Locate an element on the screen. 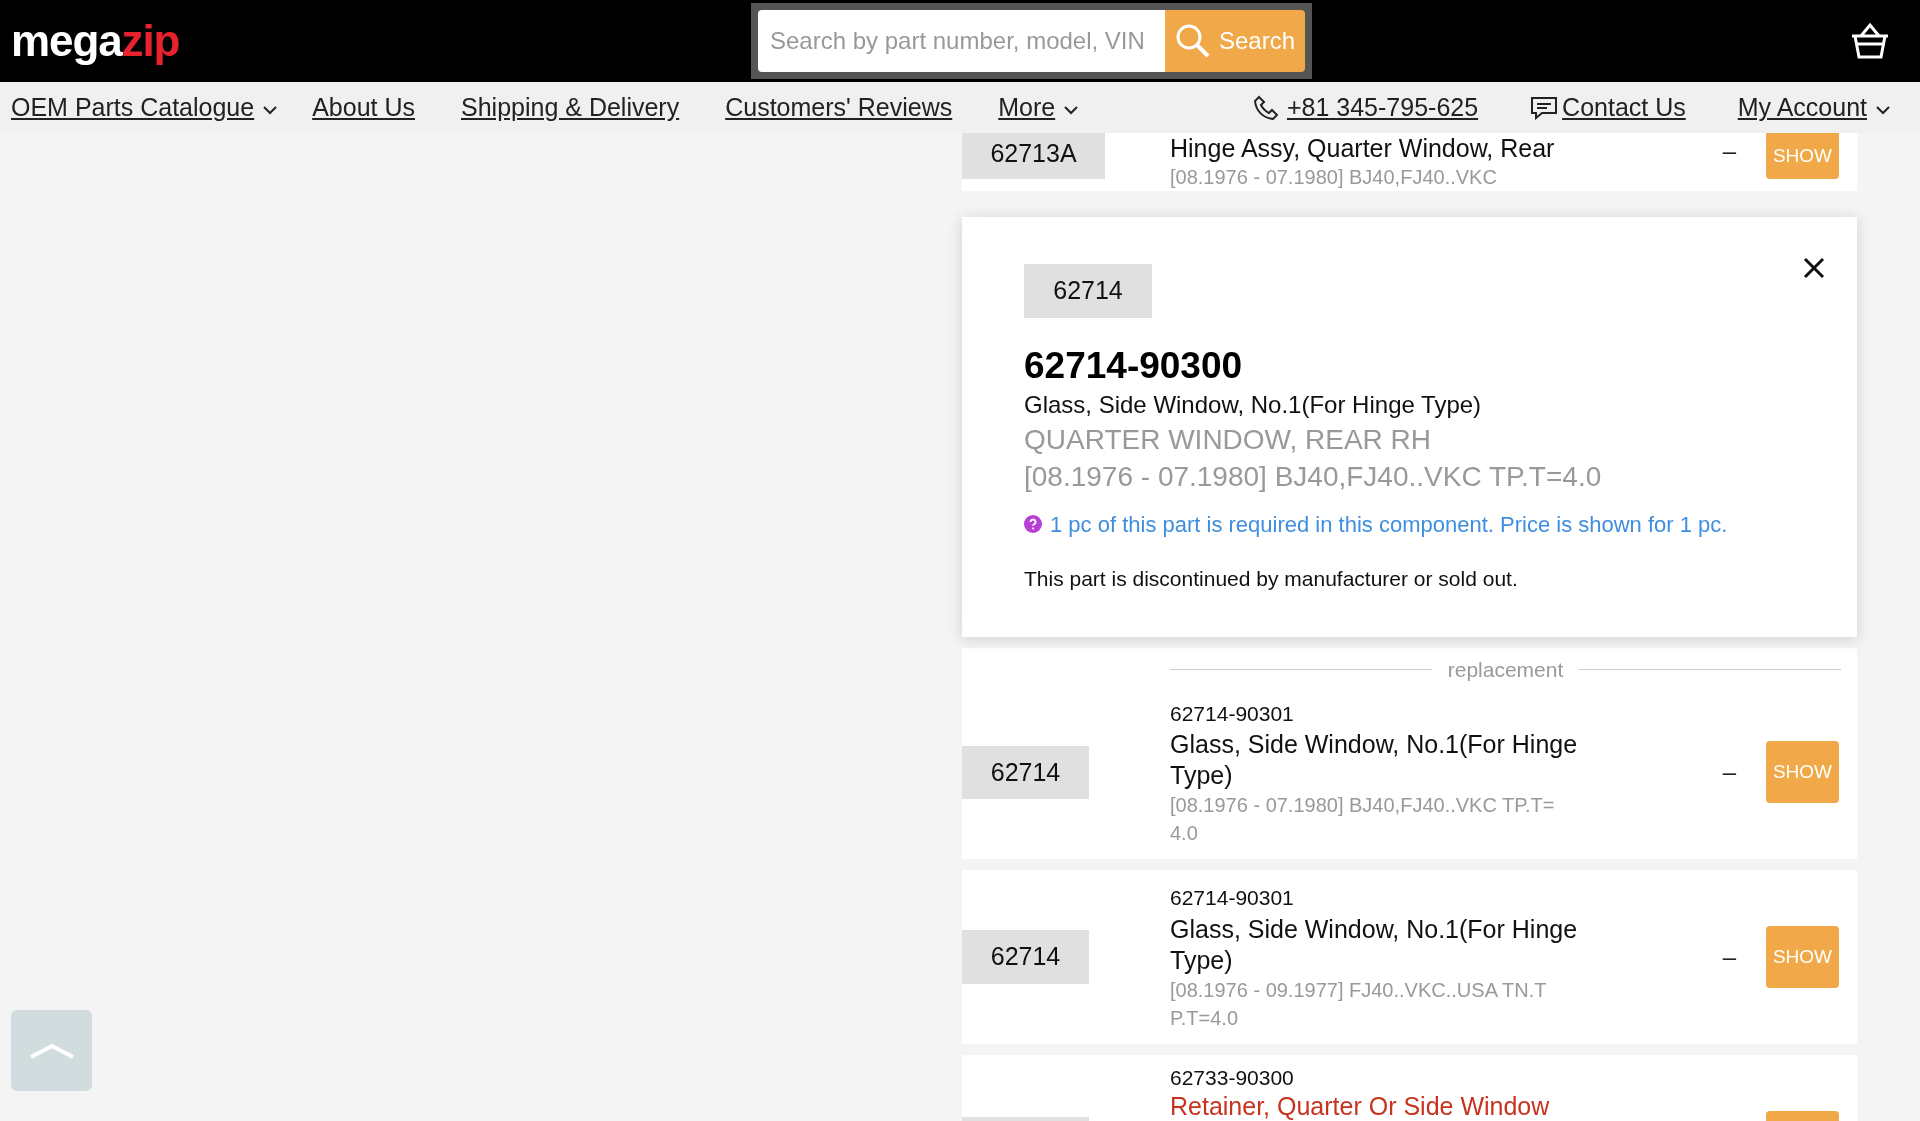 This screenshot has width=1920, height=1121. nav-link: Shipping & Delivery is located at coordinates (570, 107).